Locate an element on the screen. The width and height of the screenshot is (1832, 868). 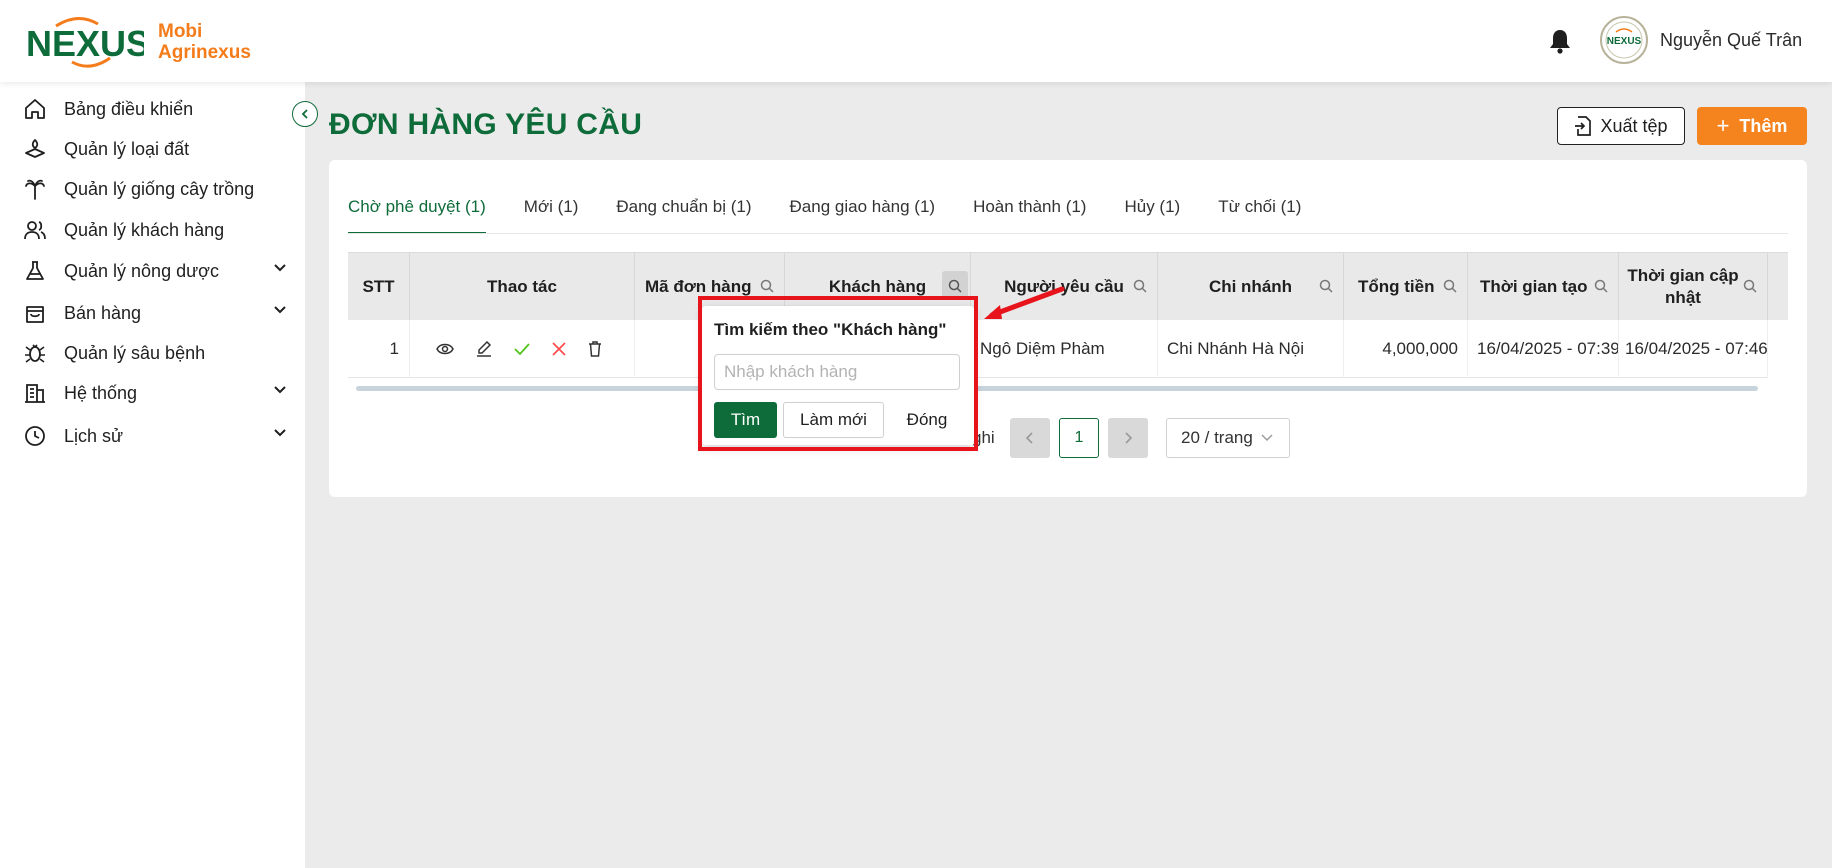
col-label: Mã đơn hàng is located at coordinates (698, 286).